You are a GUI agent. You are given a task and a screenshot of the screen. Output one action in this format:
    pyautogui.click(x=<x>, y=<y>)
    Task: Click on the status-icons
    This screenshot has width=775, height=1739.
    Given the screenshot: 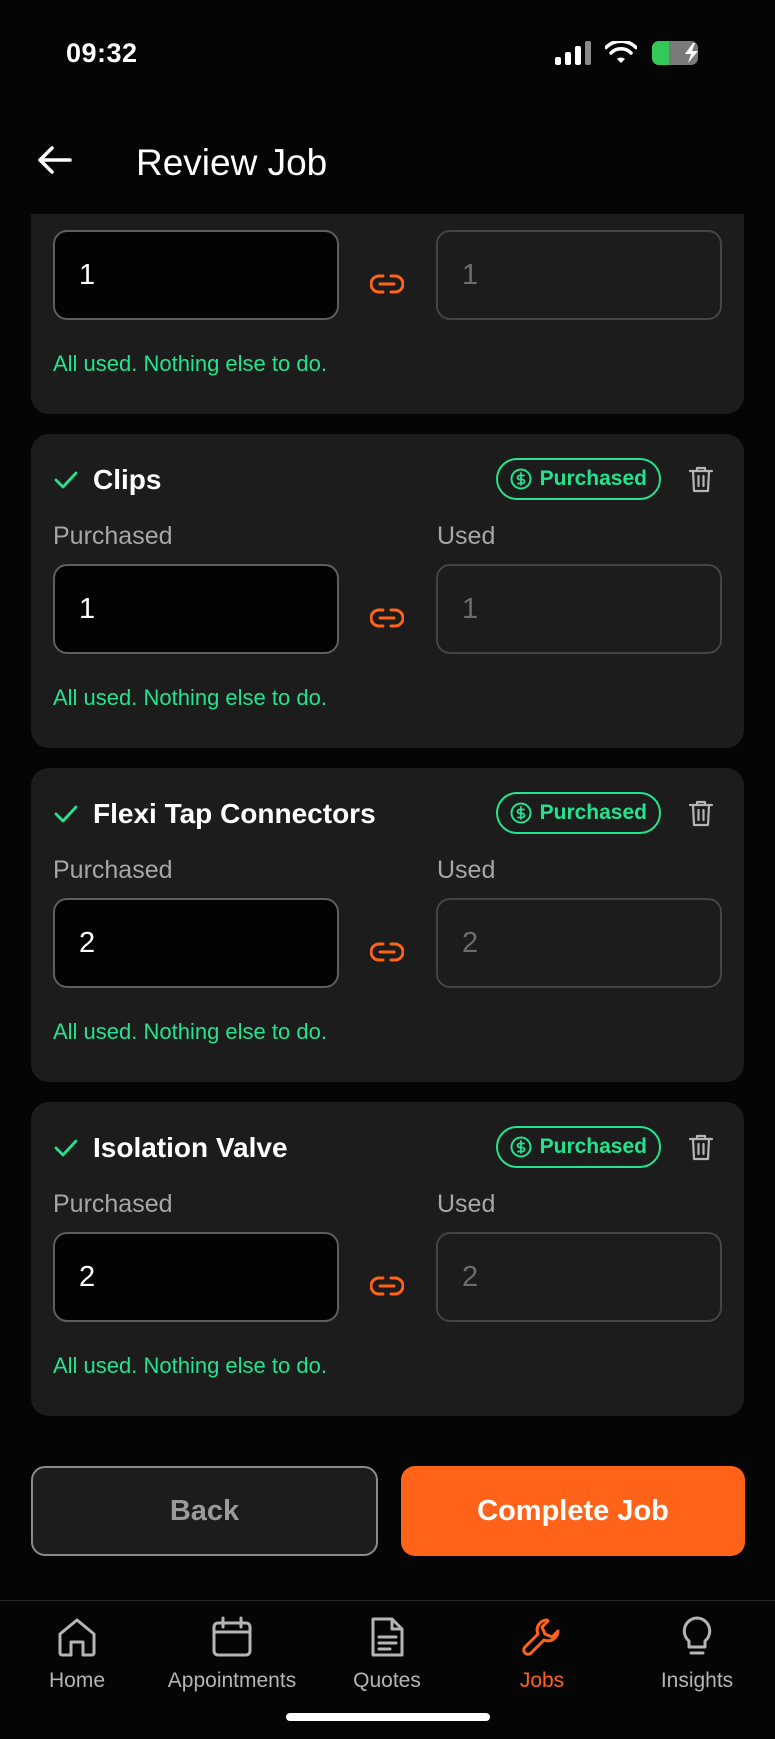 What is the action you would take?
    pyautogui.click(x=634, y=53)
    